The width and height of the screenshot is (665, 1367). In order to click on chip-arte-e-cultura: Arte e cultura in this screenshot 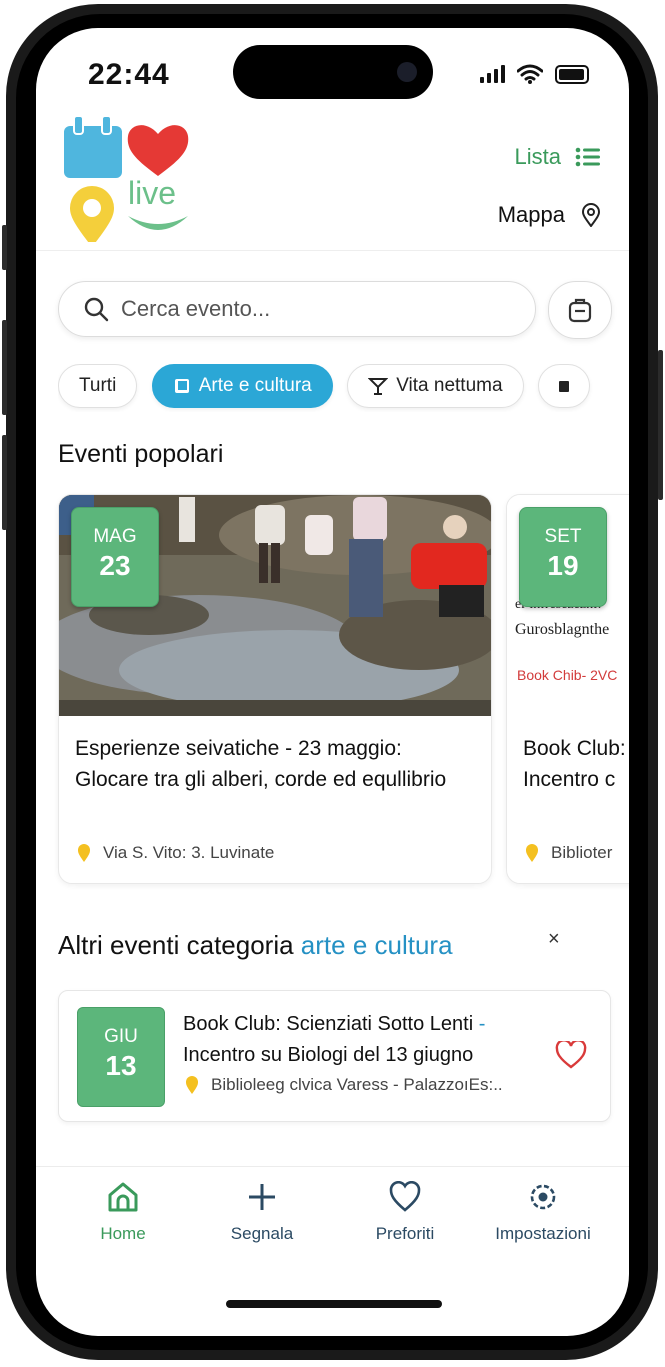, I will do `click(242, 386)`.